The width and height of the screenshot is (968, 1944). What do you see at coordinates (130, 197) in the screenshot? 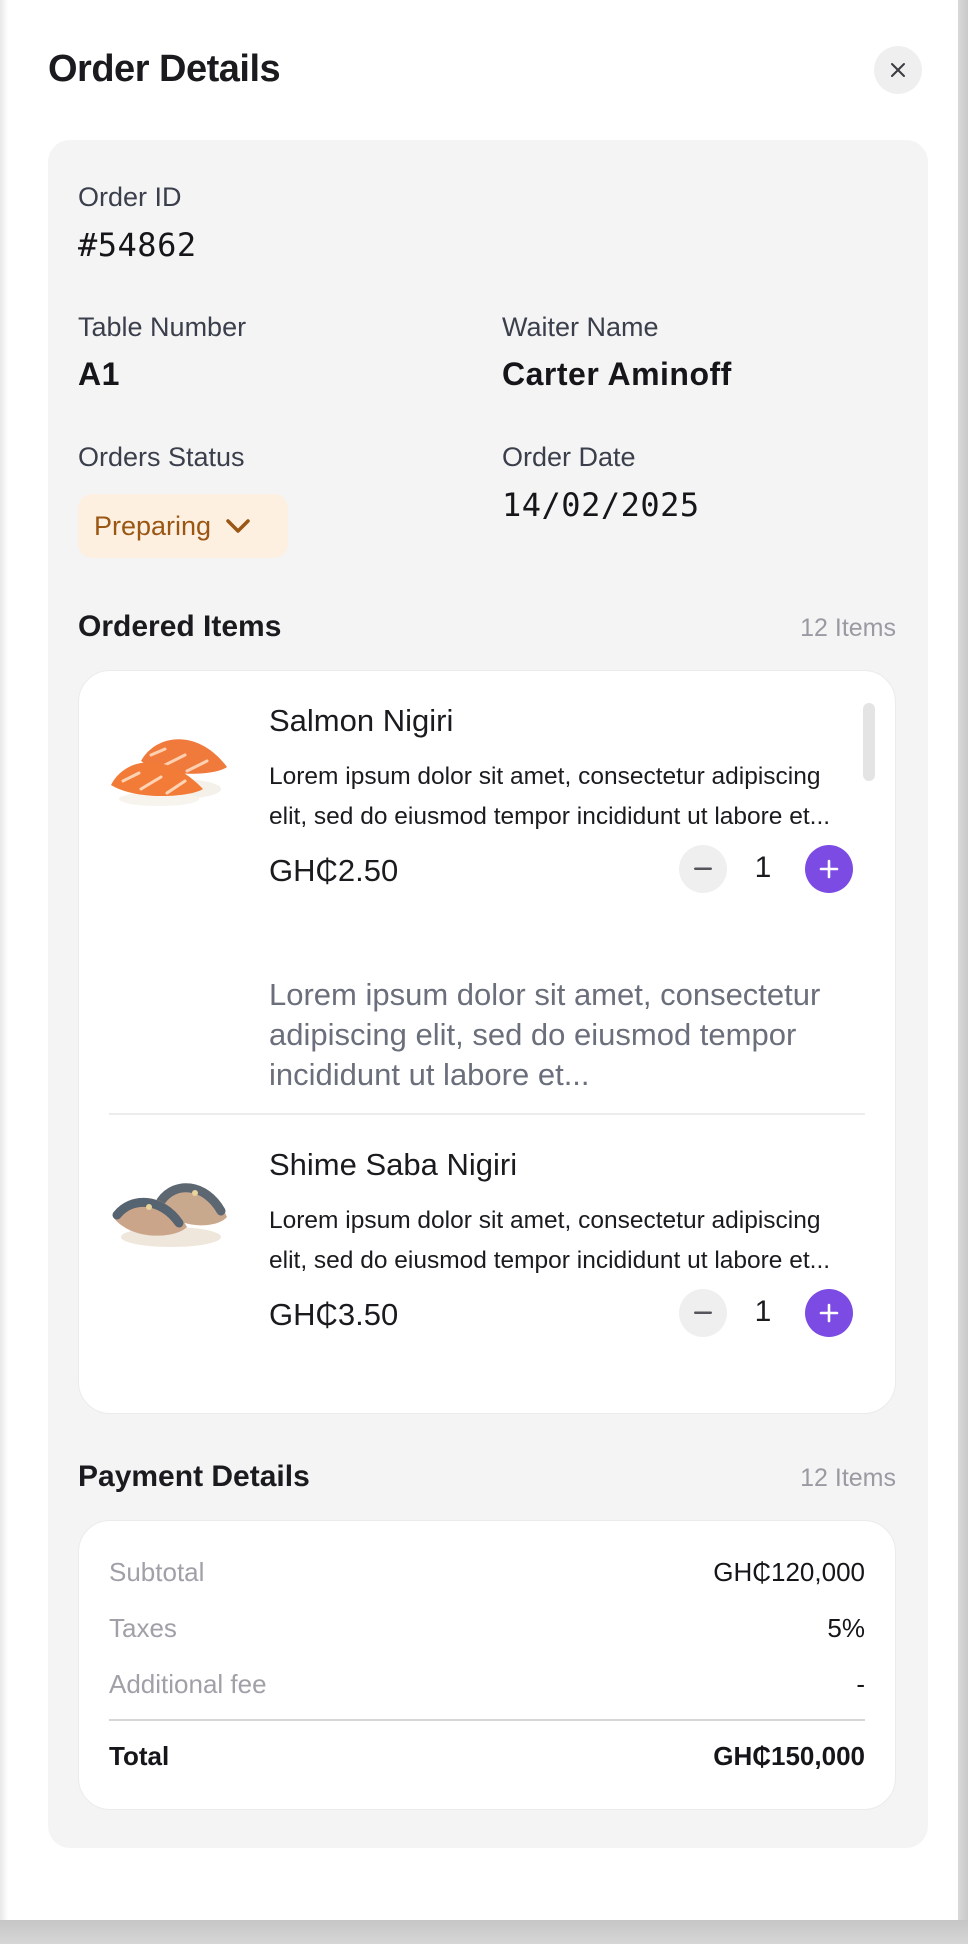
I see `order-id-label: Order ID` at bounding box center [130, 197].